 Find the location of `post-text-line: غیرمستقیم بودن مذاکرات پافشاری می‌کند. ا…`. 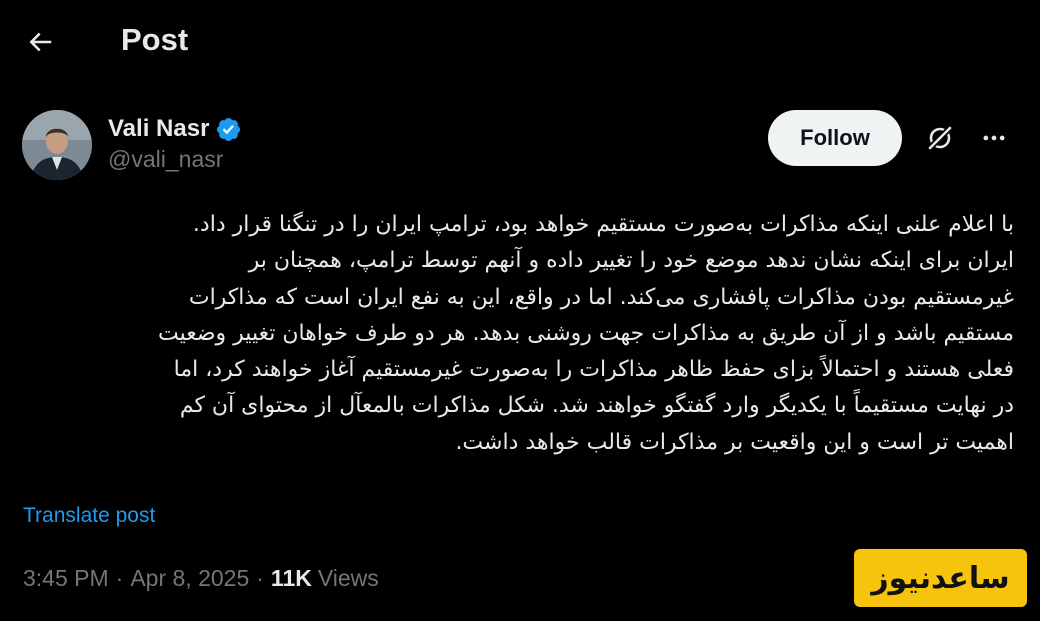

post-text-line: غیرمستقیم بودن مذاکرات پافشاری می‌کند. ا… is located at coordinates (601, 297).